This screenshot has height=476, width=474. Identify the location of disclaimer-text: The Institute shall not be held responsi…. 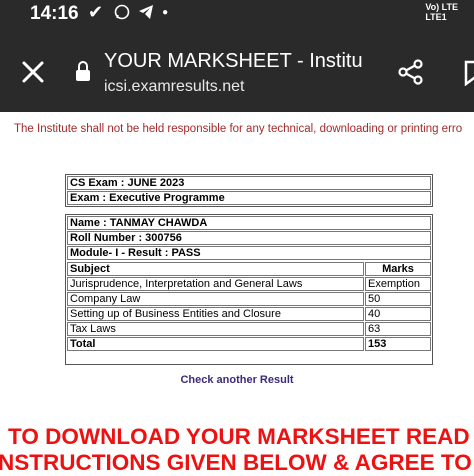
(238, 129).